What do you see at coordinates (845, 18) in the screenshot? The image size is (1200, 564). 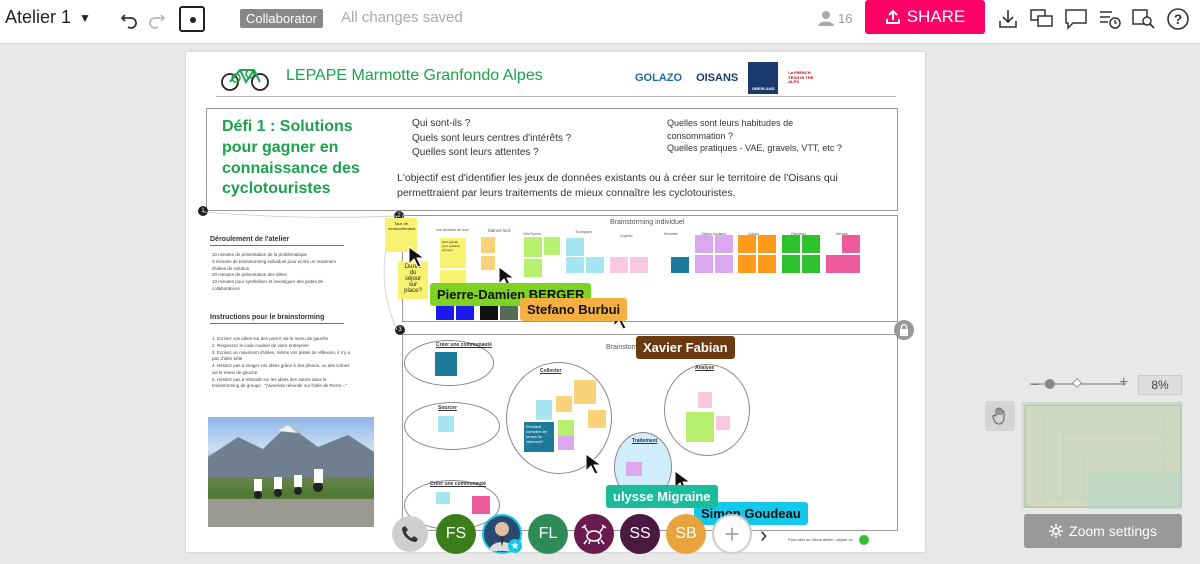 I see `participant-count: 16` at bounding box center [845, 18].